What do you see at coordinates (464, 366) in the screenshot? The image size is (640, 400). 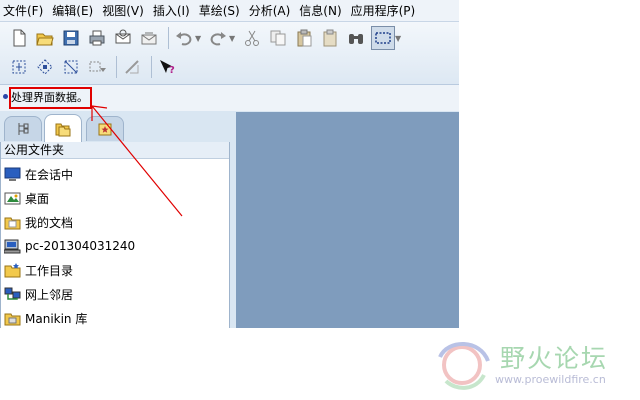 I see `watermark-logo-icon` at bounding box center [464, 366].